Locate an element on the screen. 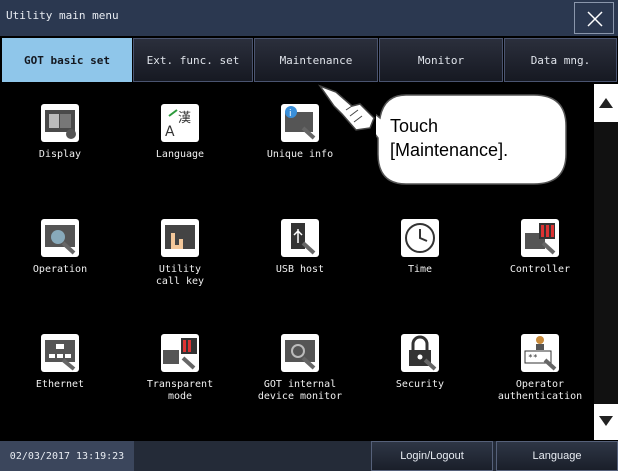 Image resolution: width=618 pixels, height=471 pixels. item-got-internal-device-monitor: GOT internal device monitor is located at coordinates (300, 389).